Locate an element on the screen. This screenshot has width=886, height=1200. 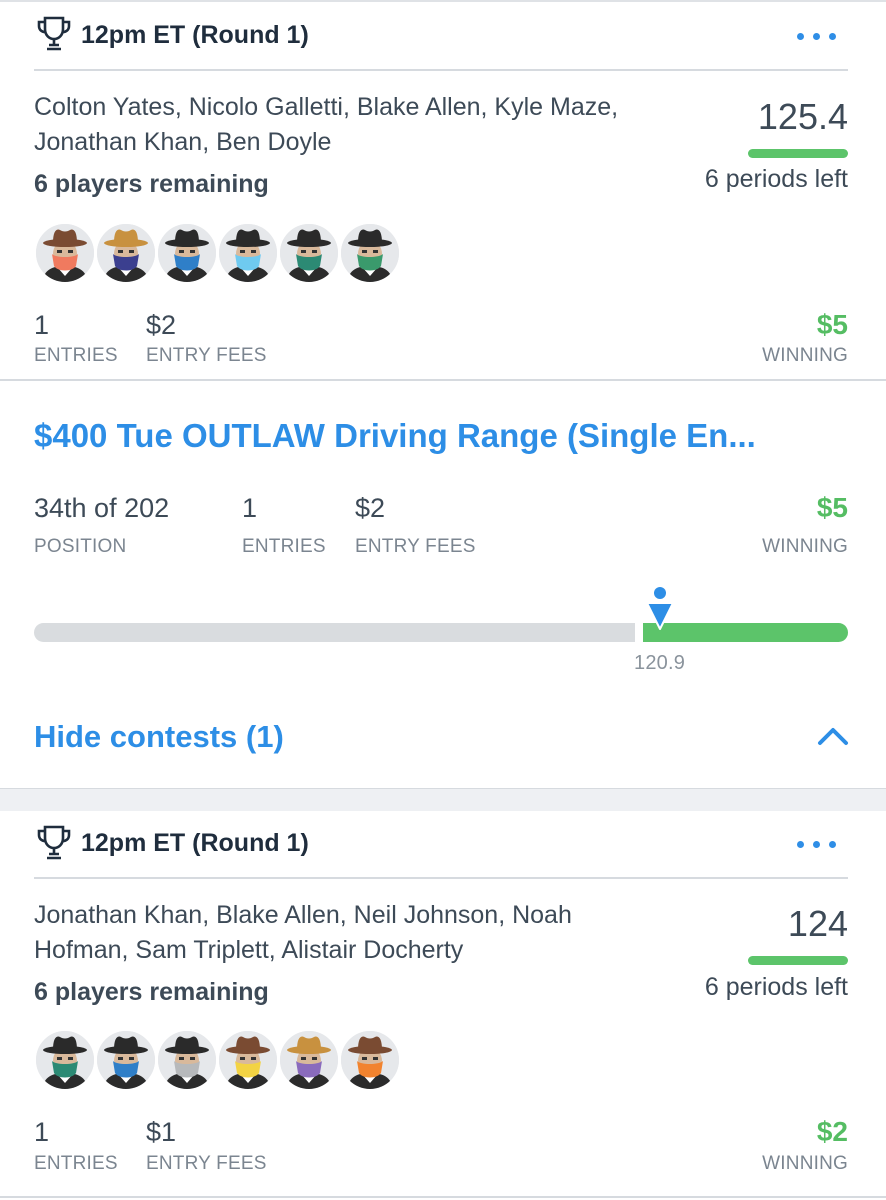
hide-contests-link: Hide contests (1) is located at coordinates (159, 737).